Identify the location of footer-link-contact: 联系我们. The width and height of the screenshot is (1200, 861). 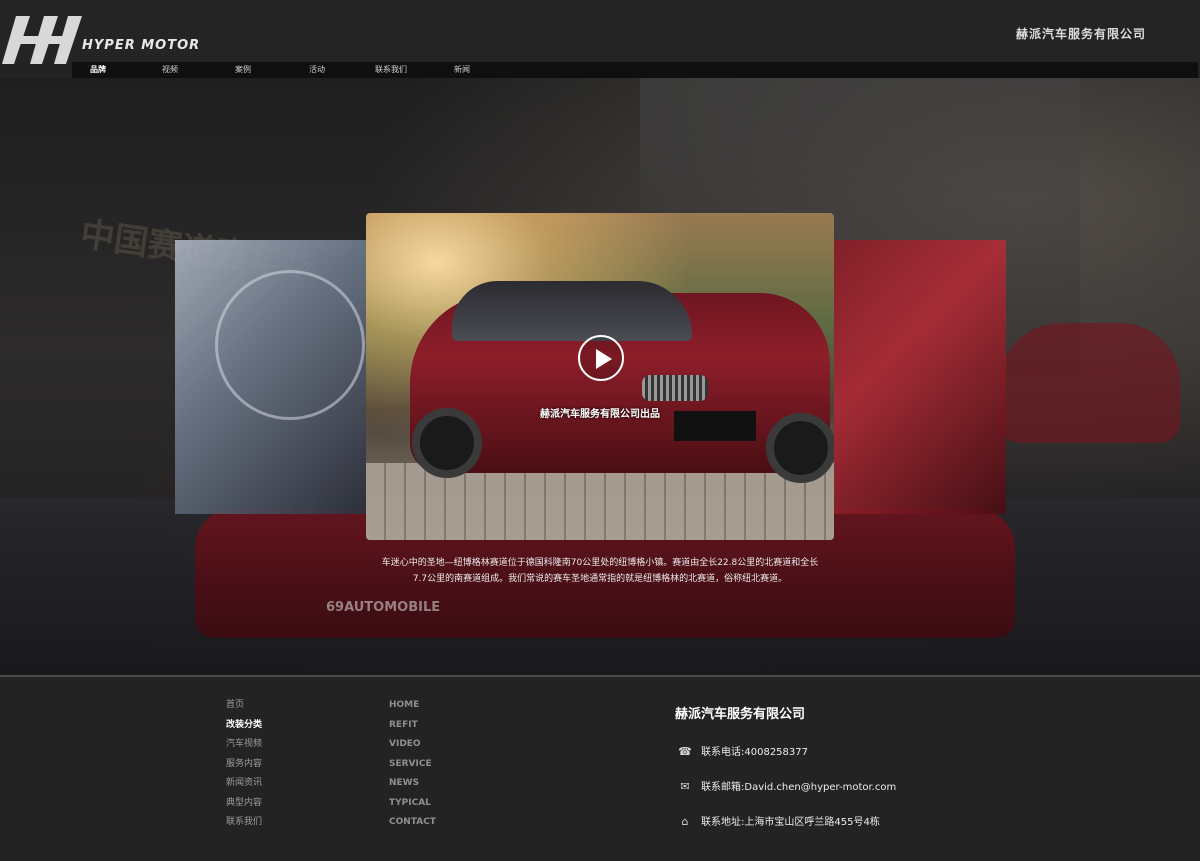
(244, 826).